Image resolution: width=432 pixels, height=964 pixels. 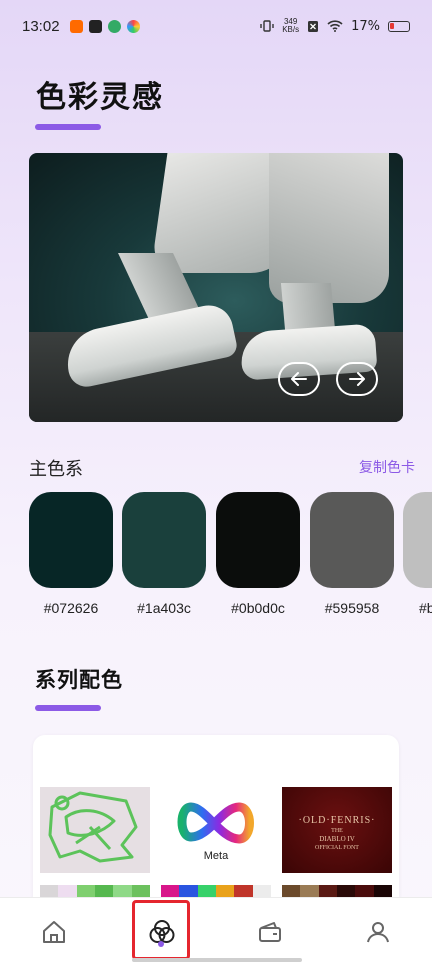 What do you see at coordinates (258, 608) in the screenshot?
I see `color-swatch-label: #0b0d0c` at bounding box center [258, 608].